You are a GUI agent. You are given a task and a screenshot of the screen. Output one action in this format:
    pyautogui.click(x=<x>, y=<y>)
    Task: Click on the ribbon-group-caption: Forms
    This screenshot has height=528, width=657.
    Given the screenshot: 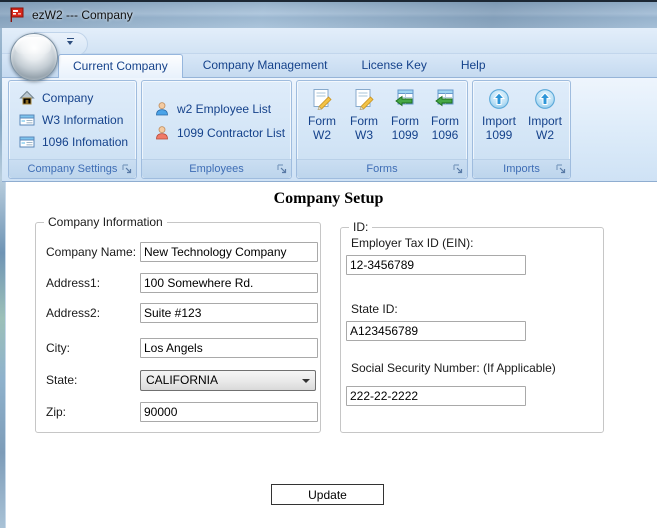 What is the action you would take?
    pyautogui.click(x=382, y=168)
    